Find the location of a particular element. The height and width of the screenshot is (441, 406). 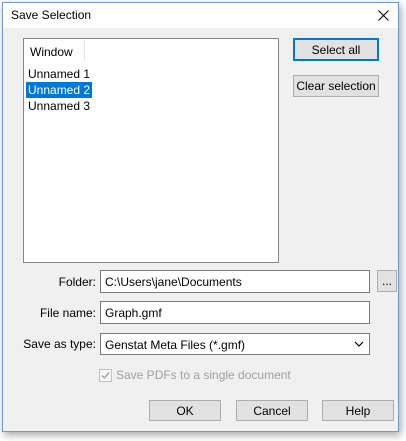

single-pdf-checkbox is located at coordinates (105, 375).